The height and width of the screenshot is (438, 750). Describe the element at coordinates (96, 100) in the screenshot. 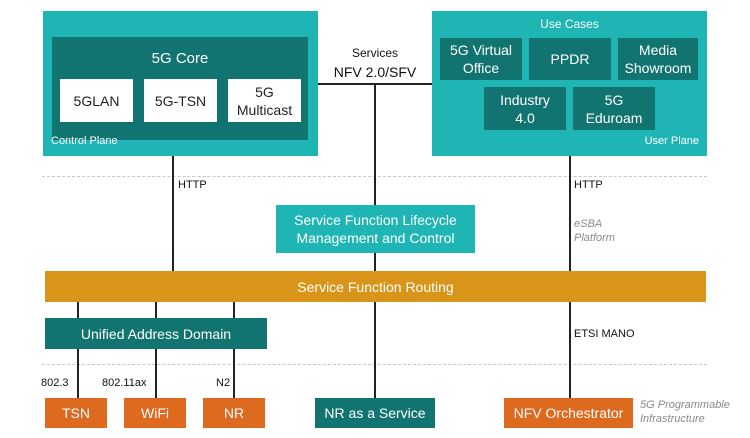

I see `5glan-box: 5GLAN` at that location.